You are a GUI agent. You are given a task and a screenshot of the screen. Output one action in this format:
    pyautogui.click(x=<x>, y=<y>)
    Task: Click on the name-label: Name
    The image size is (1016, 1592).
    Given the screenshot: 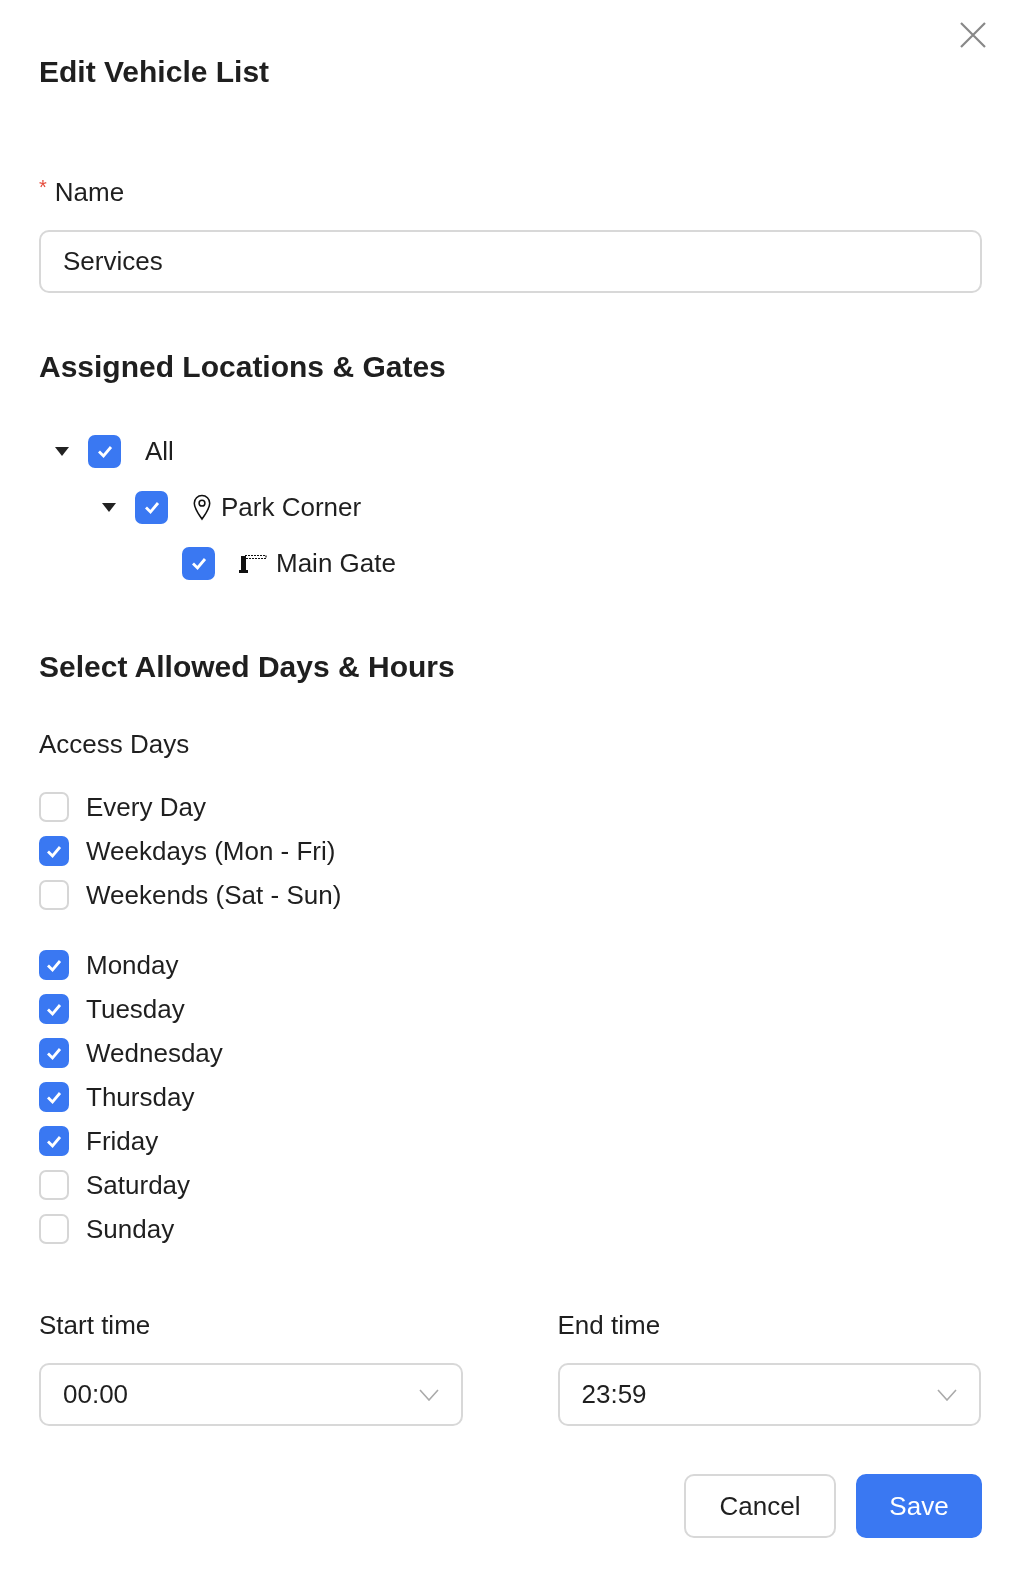 What is the action you would take?
    pyautogui.click(x=89, y=192)
    